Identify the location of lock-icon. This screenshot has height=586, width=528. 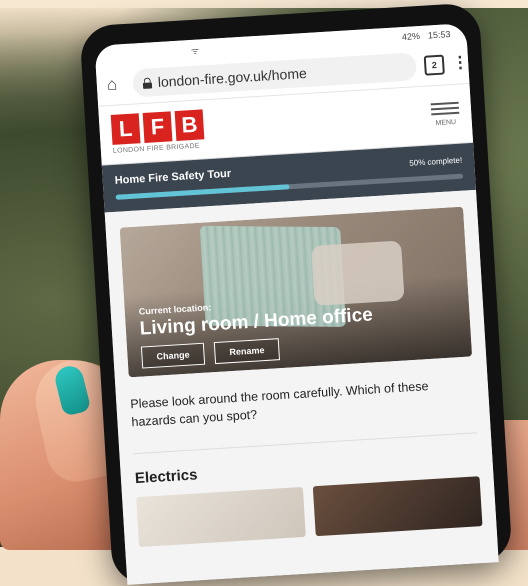
(147, 83).